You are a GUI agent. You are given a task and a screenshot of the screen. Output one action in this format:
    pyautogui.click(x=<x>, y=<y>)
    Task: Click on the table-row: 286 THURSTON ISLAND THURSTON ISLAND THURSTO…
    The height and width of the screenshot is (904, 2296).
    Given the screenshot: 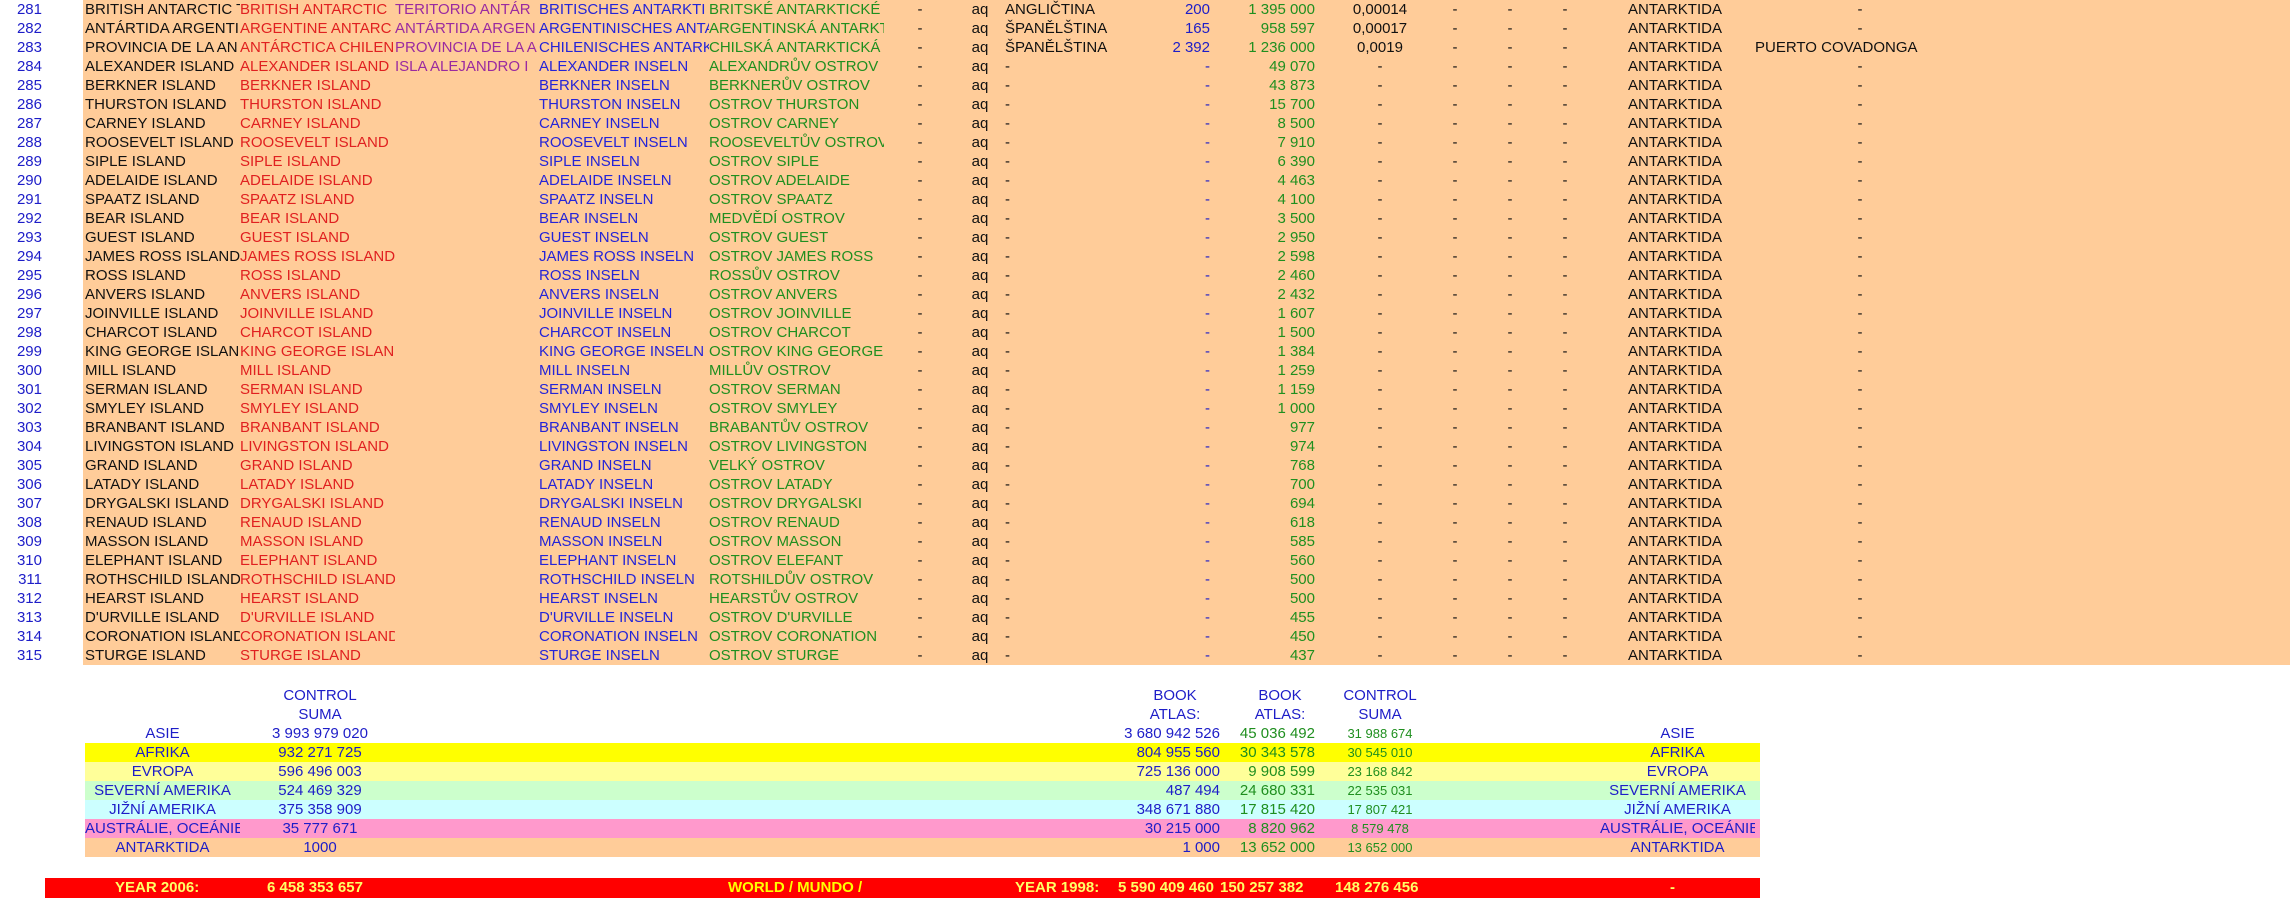 What is the action you would take?
    pyautogui.click(x=1148, y=104)
    